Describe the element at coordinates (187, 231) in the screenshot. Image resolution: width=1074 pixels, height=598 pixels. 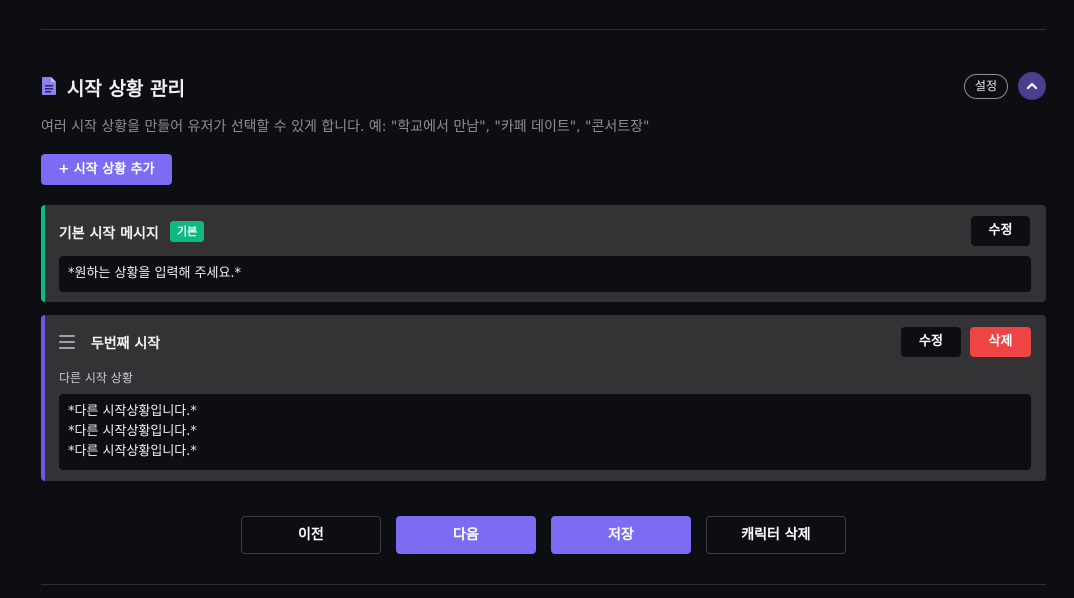
I see `default-badge: 기본` at that location.